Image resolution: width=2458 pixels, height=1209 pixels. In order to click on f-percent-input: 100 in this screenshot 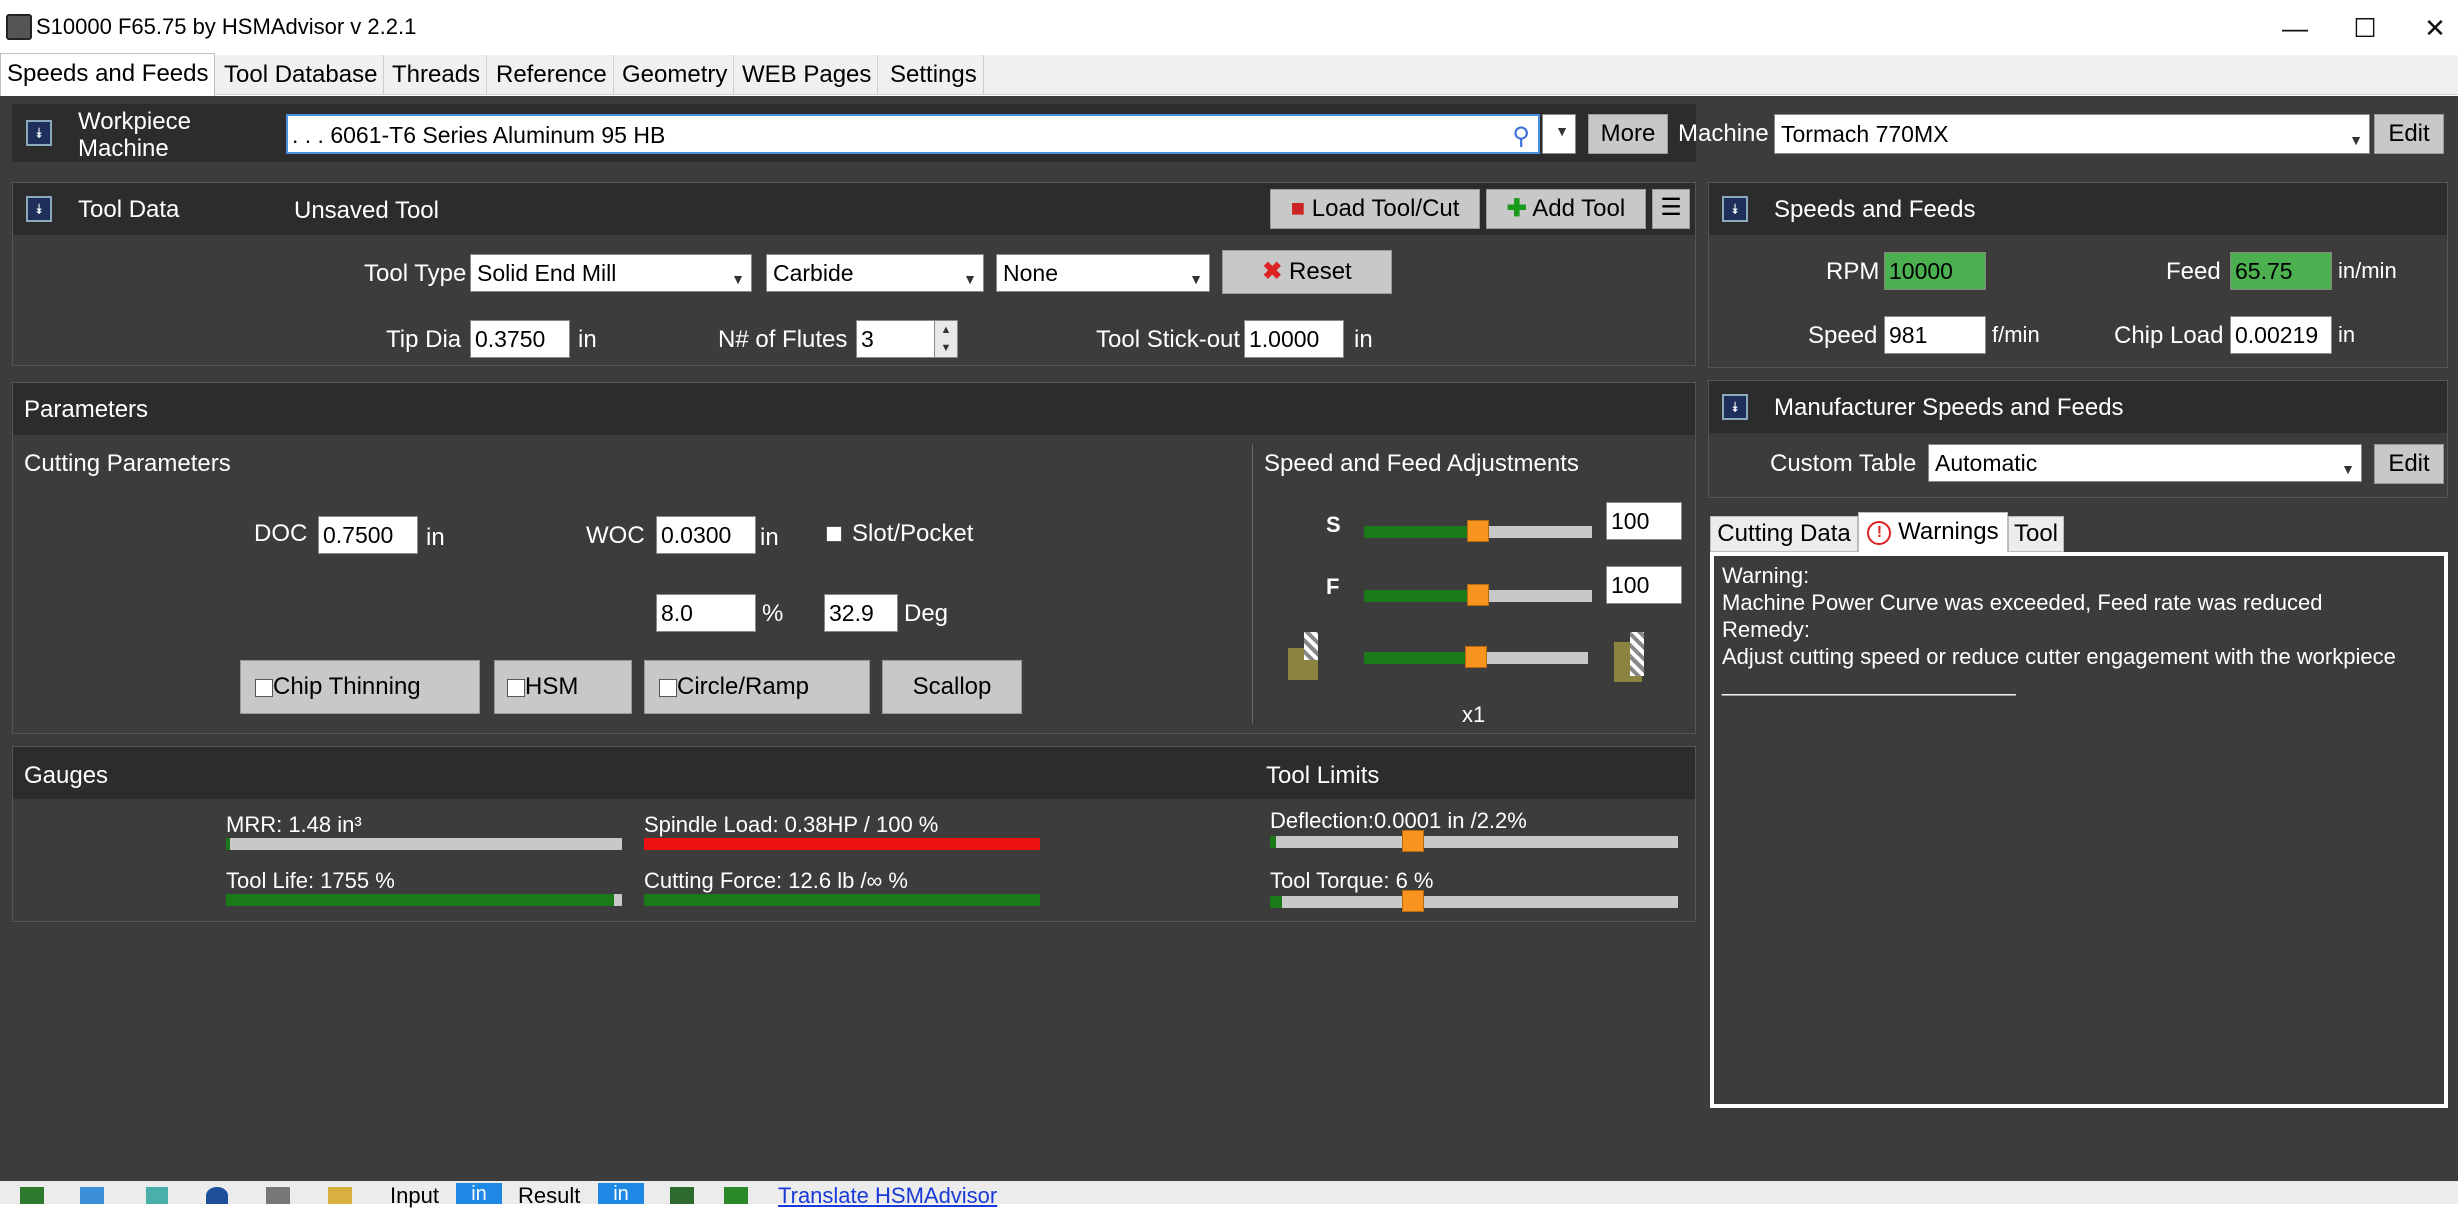, I will do `click(1644, 585)`.